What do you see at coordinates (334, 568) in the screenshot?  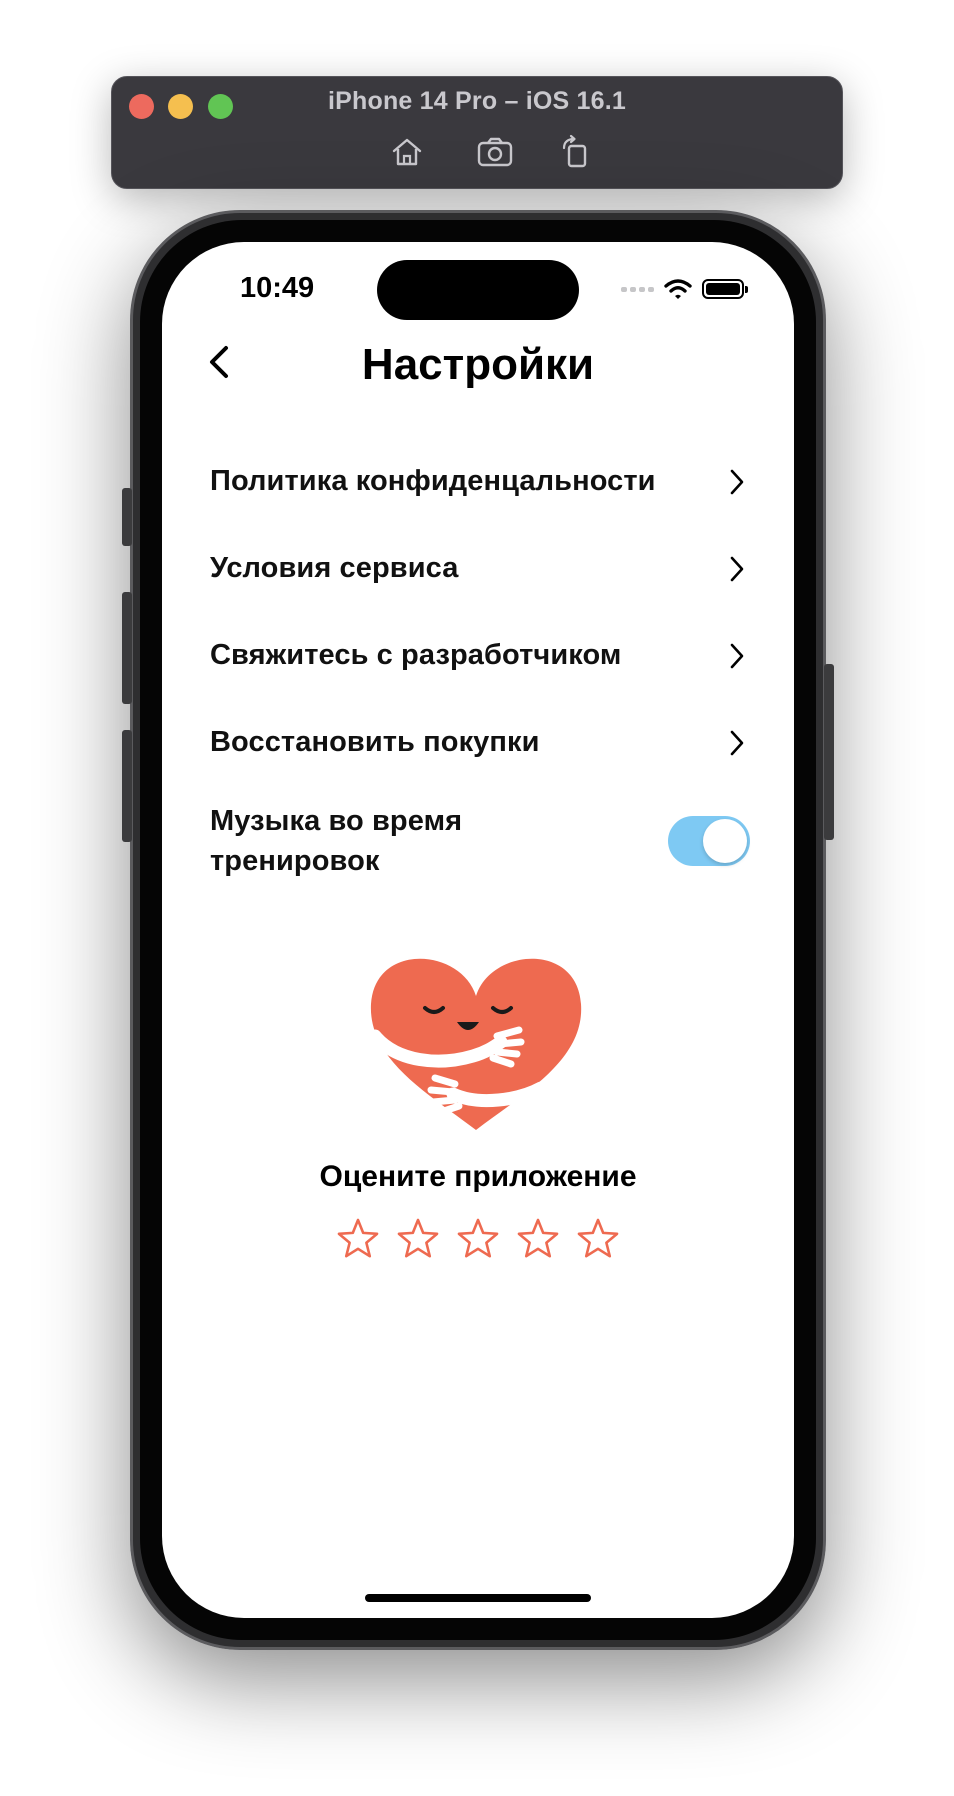 I see `settings-item-label: Условия сервиса` at bounding box center [334, 568].